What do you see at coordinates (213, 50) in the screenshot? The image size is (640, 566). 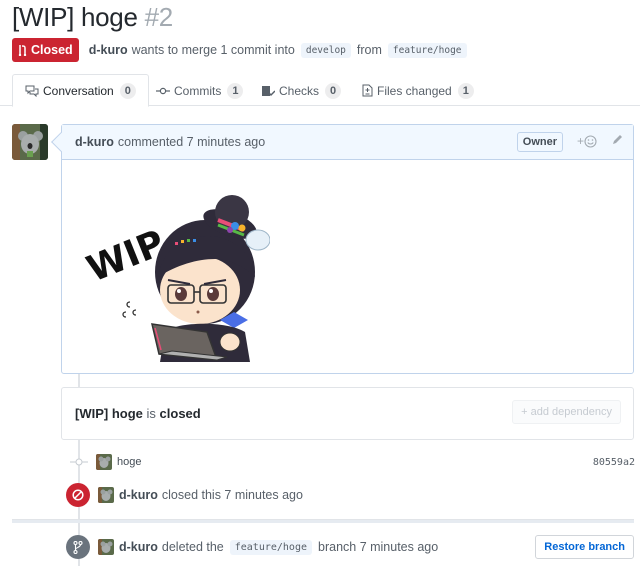 I see `merge-text: wants to merge 1 commit into` at bounding box center [213, 50].